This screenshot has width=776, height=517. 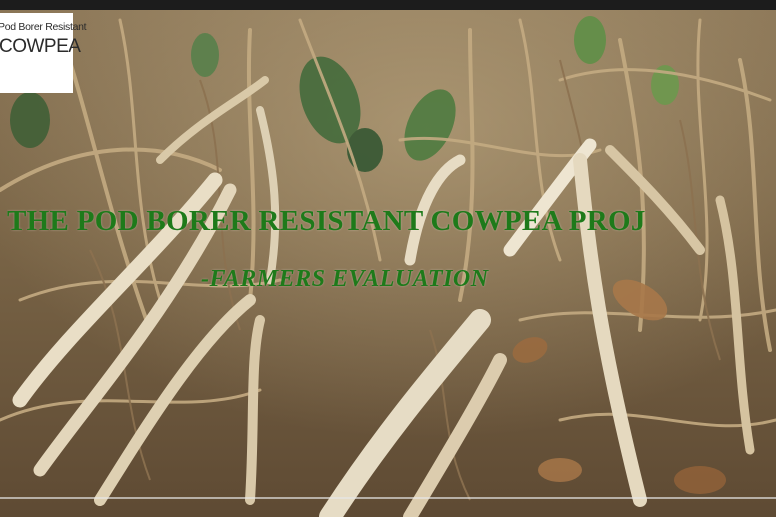 I want to click on pod-borer-resistant-cowpea-logo: Pod Borer Resistant COWPEA, so click(x=43, y=53).